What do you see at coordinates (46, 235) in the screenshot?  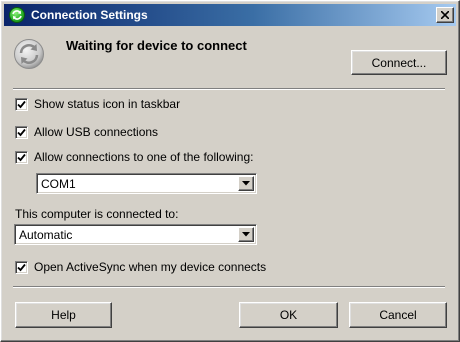 I see `connection-type-select-value: Automatic` at bounding box center [46, 235].